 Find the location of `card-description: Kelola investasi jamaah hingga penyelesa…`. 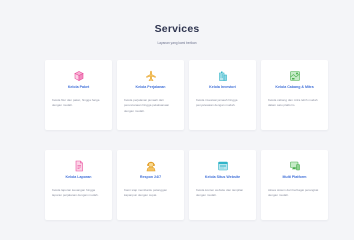

card-description: Kelola investasi jamaah hingga penyelesa… is located at coordinates (217, 103).